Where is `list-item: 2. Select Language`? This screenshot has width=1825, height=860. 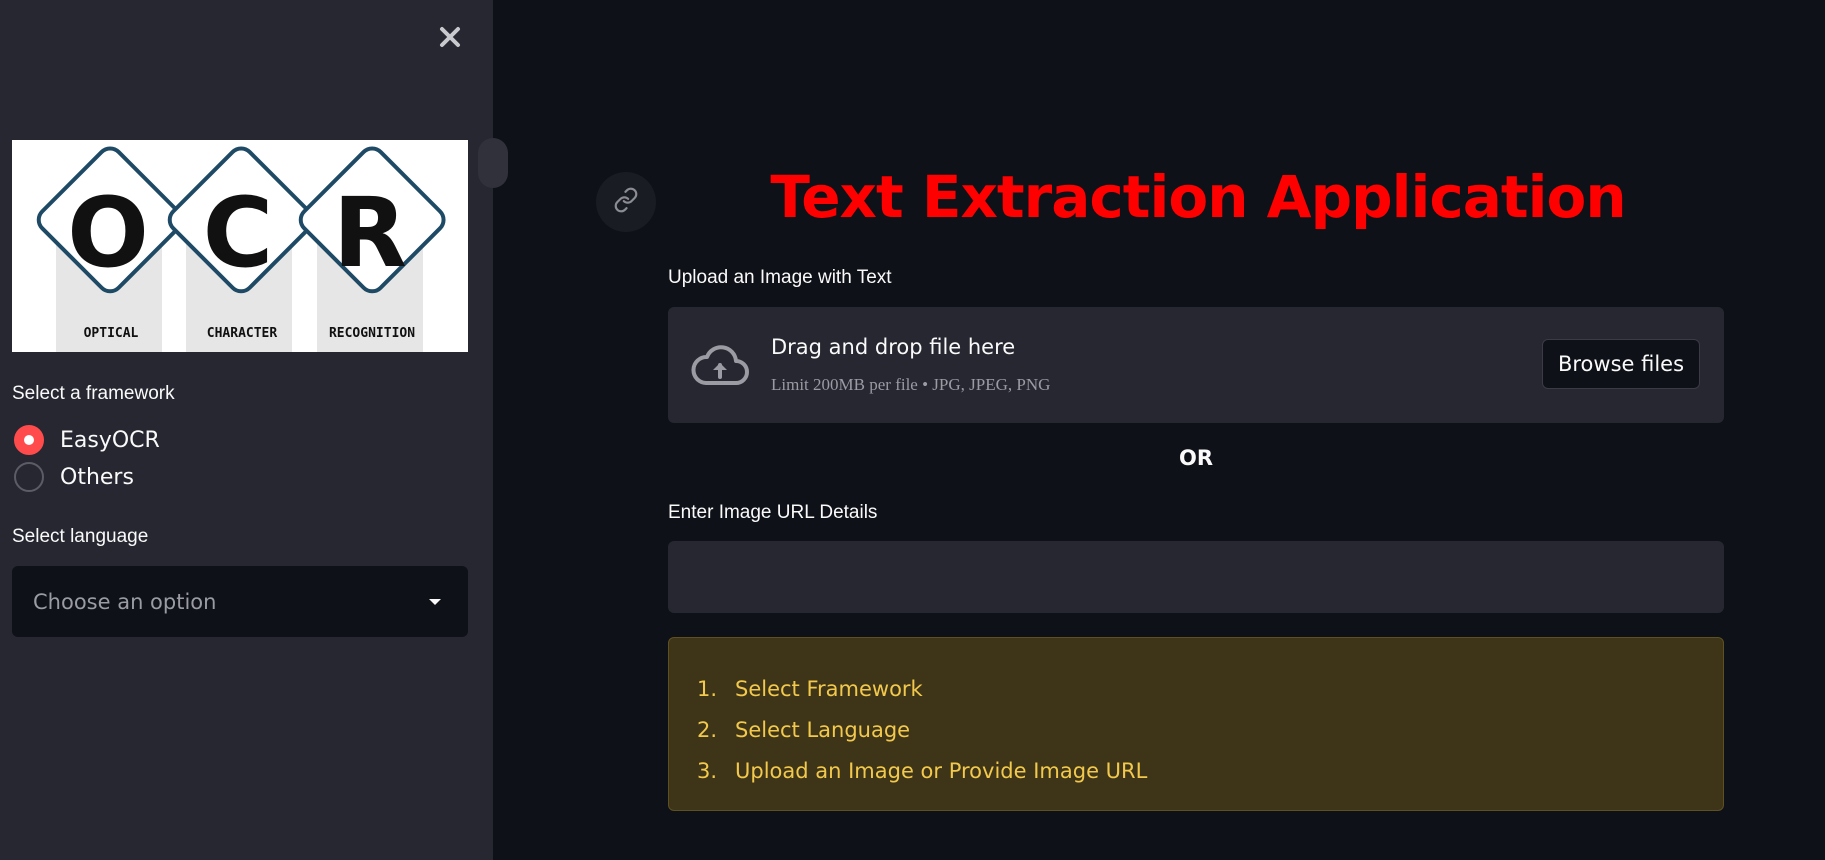
list-item: 2. Select Language is located at coordinates (1210, 729).